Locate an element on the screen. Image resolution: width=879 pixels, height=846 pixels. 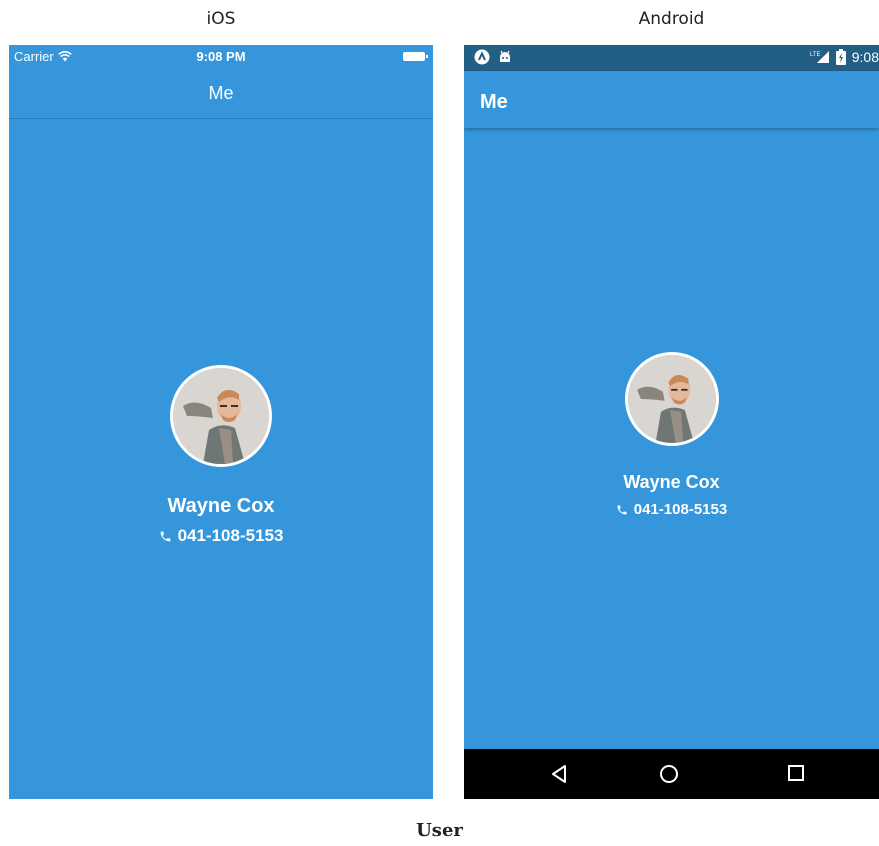
figure-caption: User is located at coordinates (439, 830).